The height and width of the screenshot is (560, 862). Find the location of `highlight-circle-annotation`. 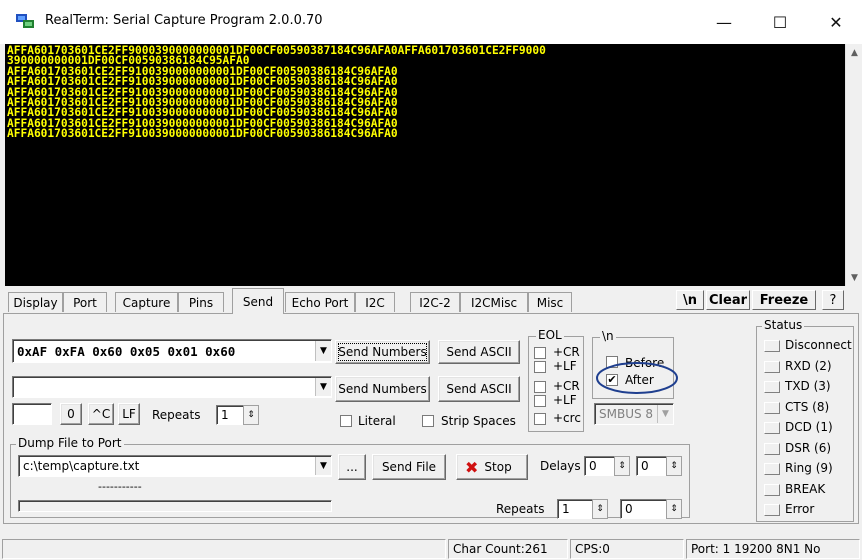

highlight-circle-annotation is located at coordinates (637, 378).